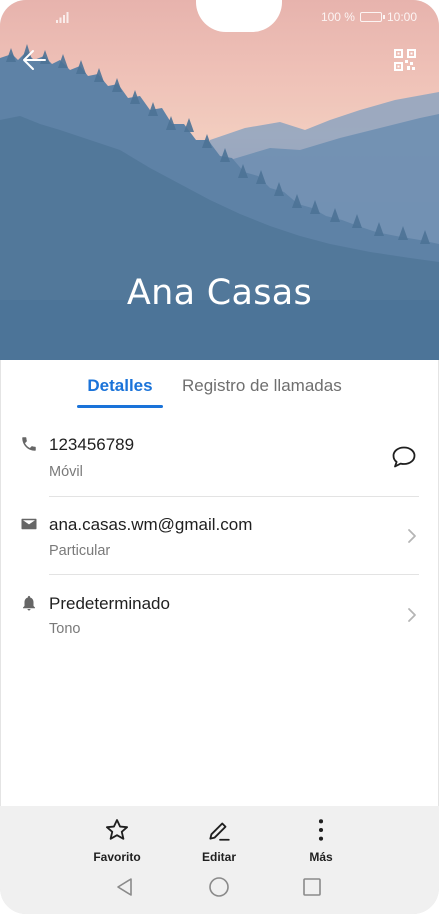 The height and width of the screenshot is (914, 439). I want to click on edit-icon, so click(219, 831).